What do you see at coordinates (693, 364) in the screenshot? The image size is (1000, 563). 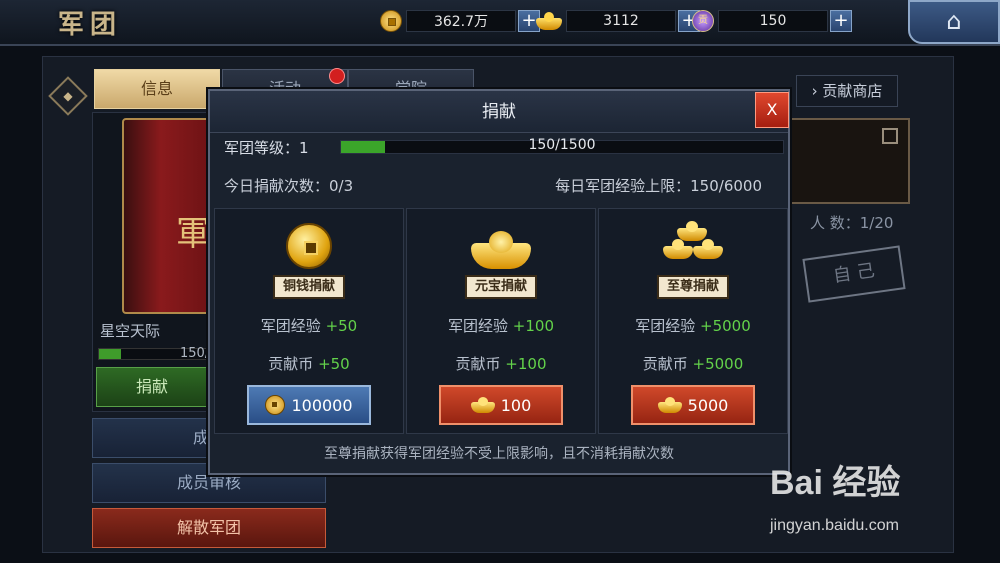 I see `coin-reward: 贡献币 +5000` at bounding box center [693, 364].